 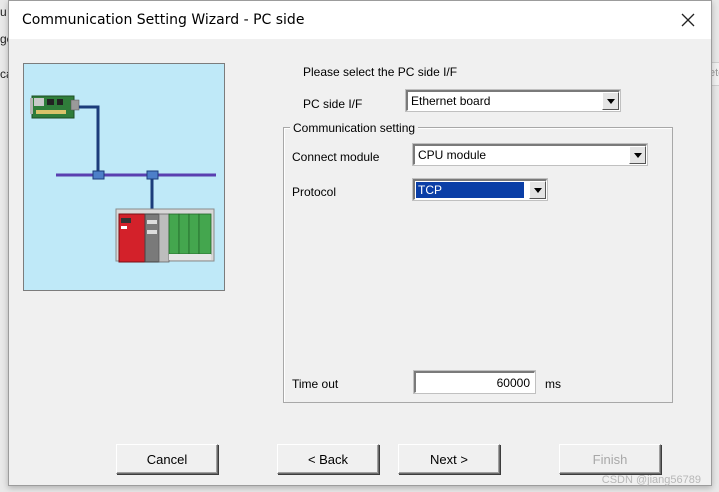 I want to click on pc-side-if-select: Ethernet board, so click(x=513, y=100).